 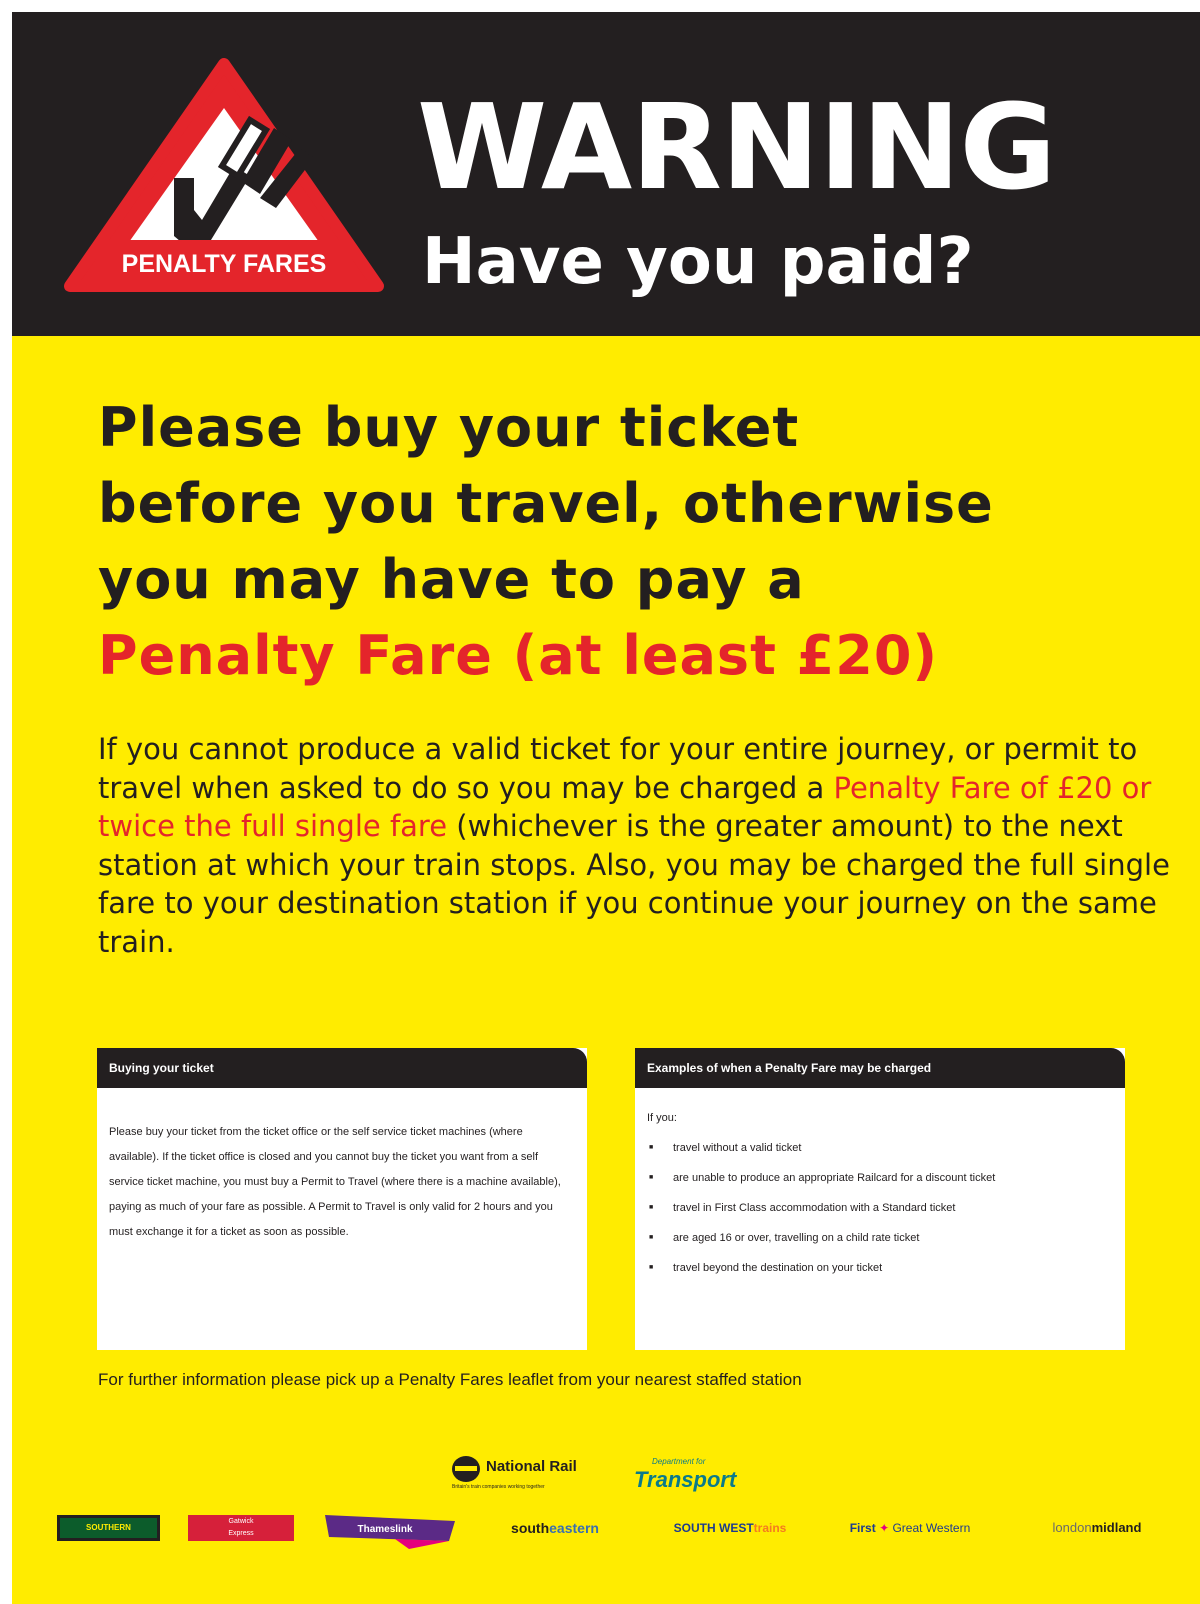 I want to click on list-item: travel without a valid ticket, so click(x=878, y=1148).